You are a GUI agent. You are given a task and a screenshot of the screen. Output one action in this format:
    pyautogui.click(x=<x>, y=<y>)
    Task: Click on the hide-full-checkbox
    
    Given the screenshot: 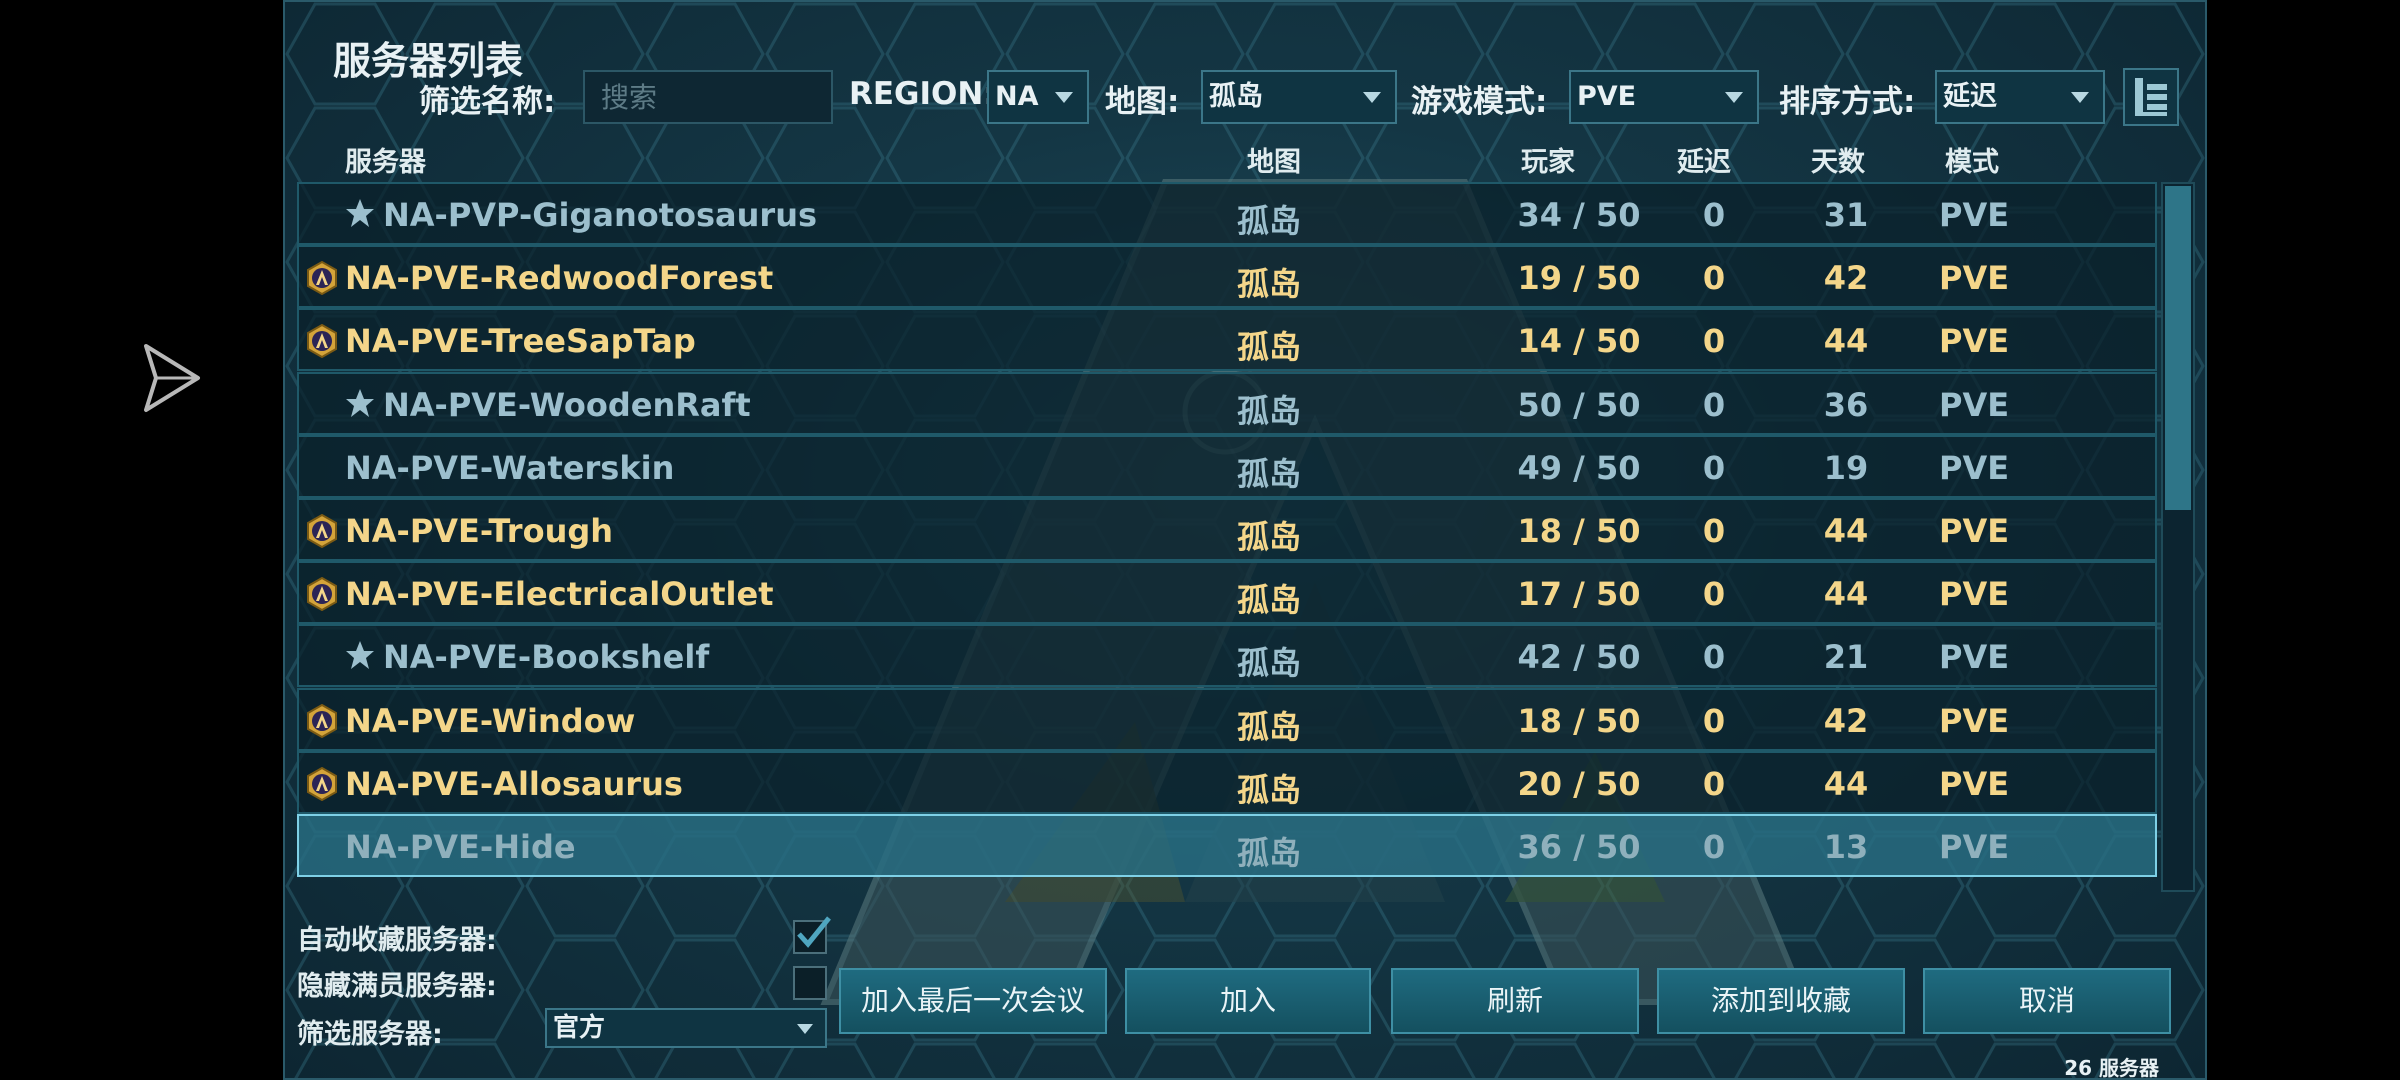 What is the action you would take?
    pyautogui.click(x=810, y=983)
    